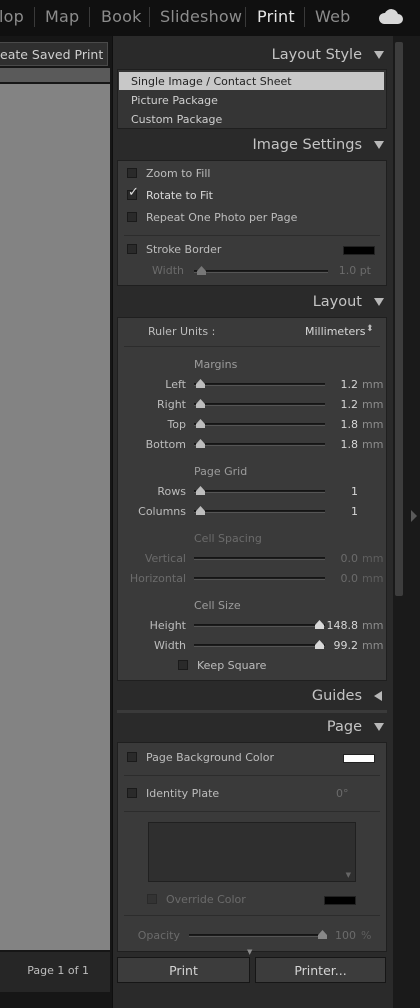  I want to click on module-slideshow: Slideshow, so click(201, 16).